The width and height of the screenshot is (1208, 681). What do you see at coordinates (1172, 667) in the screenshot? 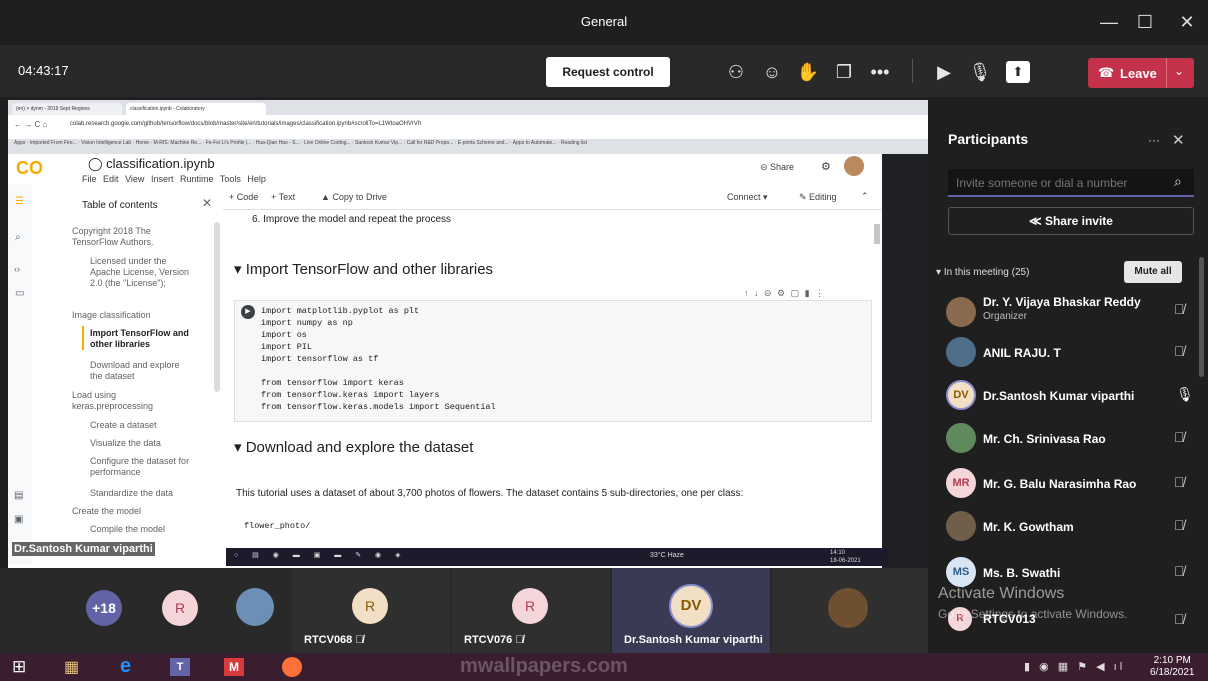
I see `clock: 2:10 PM 6/18/2021` at bounding box center [1172, 667].